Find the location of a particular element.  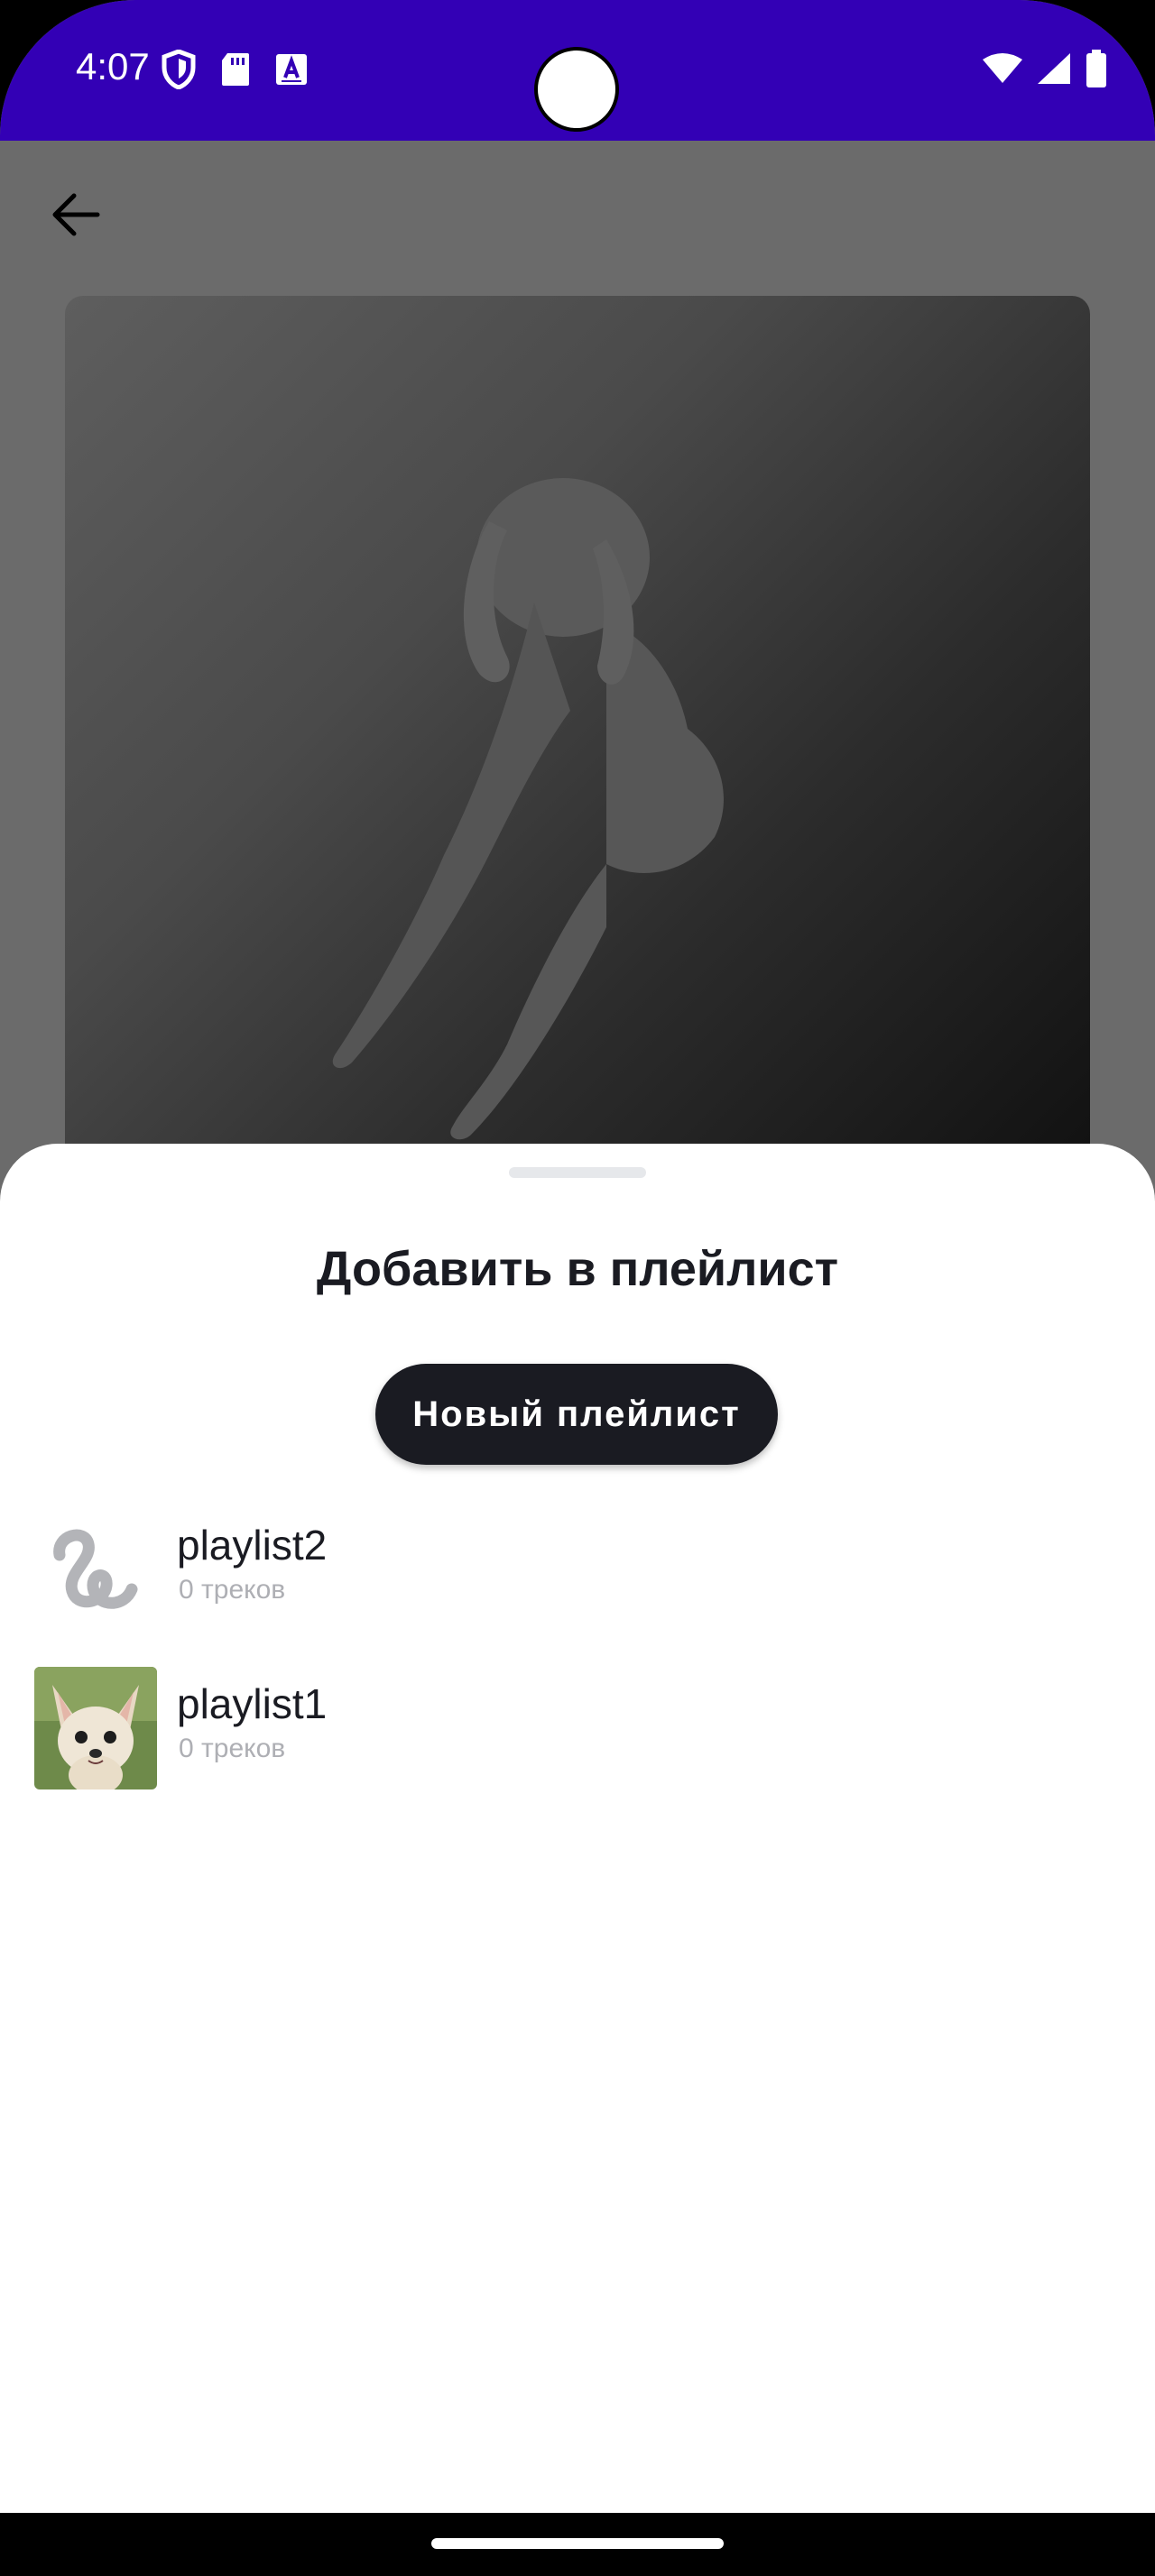

new-playlist-button: Новый плейлист is located at coordinates (576, 1414).